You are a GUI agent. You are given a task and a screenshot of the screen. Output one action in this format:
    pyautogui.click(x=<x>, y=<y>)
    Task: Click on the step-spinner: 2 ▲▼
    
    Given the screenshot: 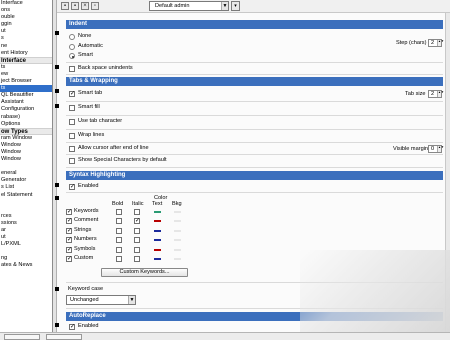 What is the action you would take?
    pyautogui.click(x=436, y=43)
    